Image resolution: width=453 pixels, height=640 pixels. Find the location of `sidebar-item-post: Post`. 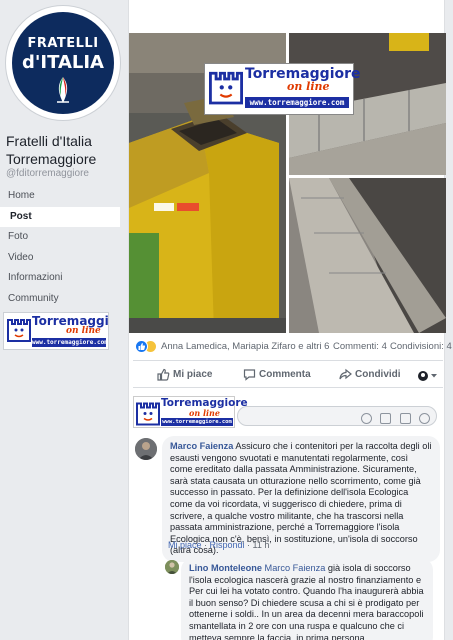

sidebar-item-post: Post is located at coordinates (60, 216).